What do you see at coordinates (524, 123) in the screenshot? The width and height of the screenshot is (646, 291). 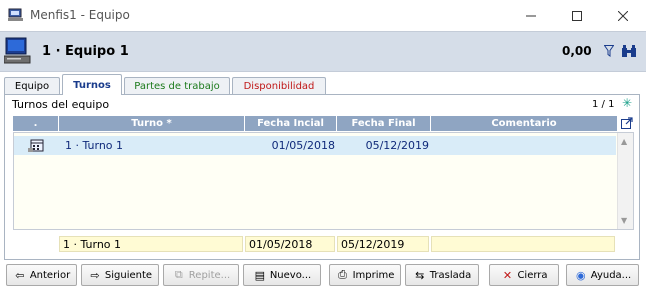 I see `column-header-comentario: Comentario` at bounding box center [524, 123].